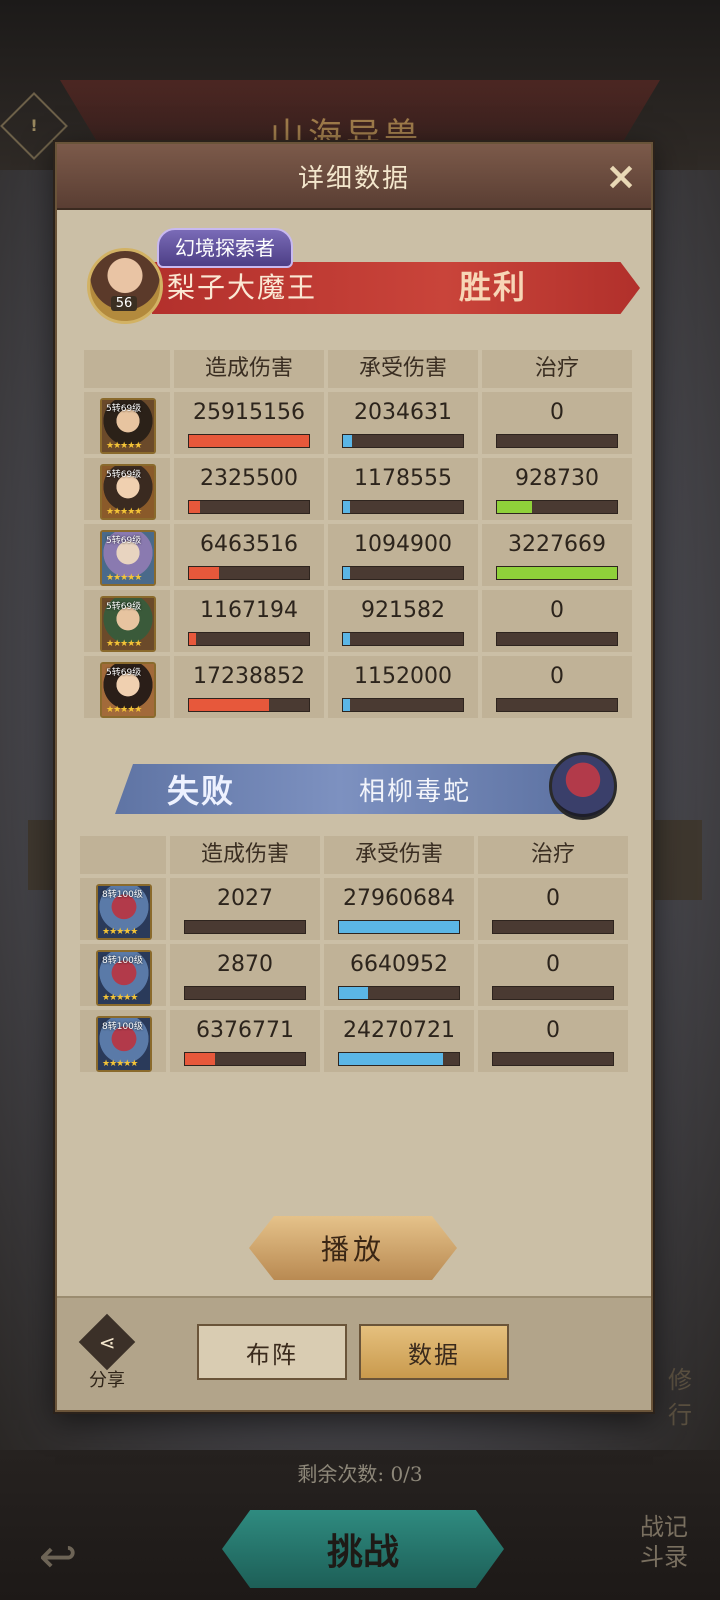 The height and width of the screenshot is (1600, 720). I want to click on player-level: 56, so click(124, 303).